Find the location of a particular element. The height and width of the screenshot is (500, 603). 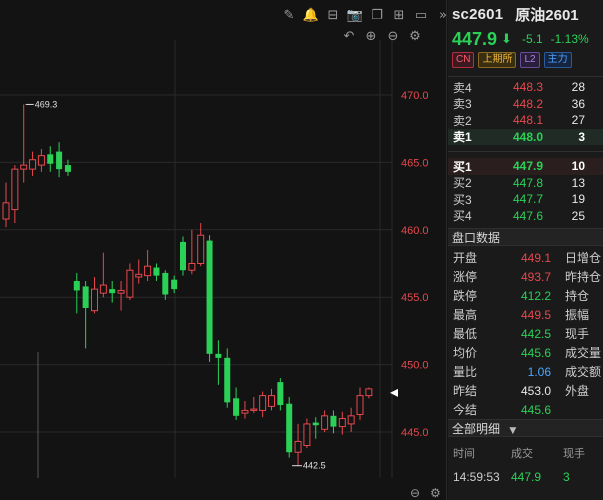

best-ask-row: 卖1 448.0 3 is located at coordinates (525, 136).